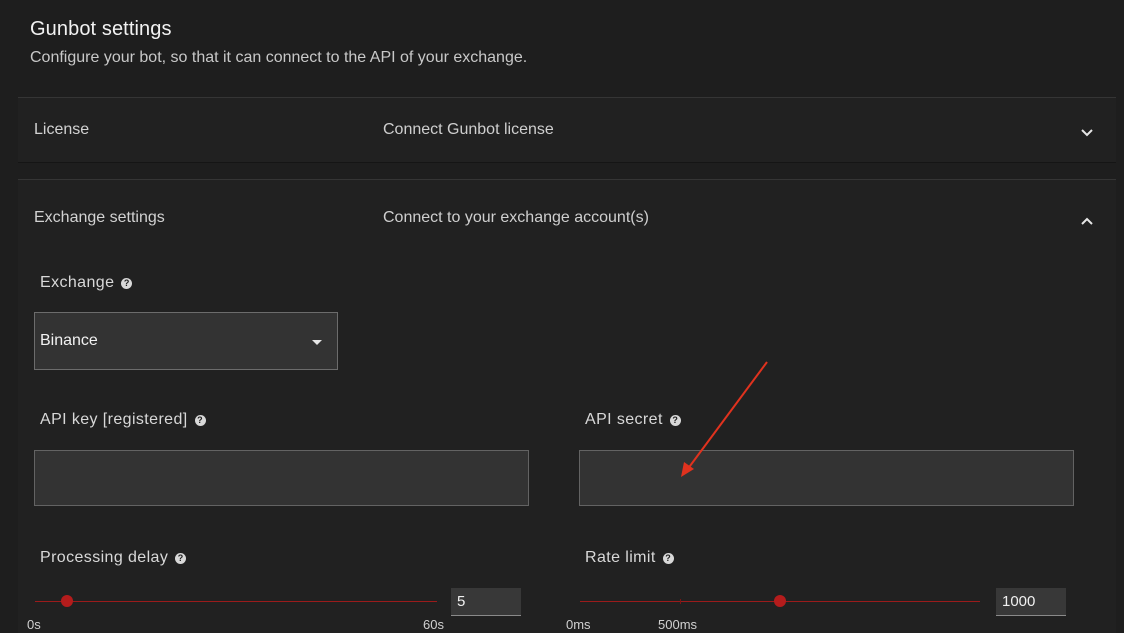 The image size is (1124, 633). Describe the element at coordinates (317, 342) in the screenshot. I see `caret-down-icon` at that location.